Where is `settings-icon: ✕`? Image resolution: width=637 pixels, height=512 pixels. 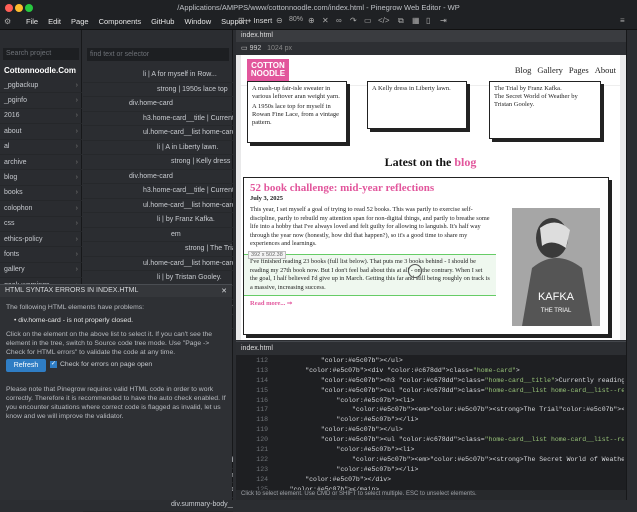 settings-icon: ✕ is located at coordinates (325, 20).